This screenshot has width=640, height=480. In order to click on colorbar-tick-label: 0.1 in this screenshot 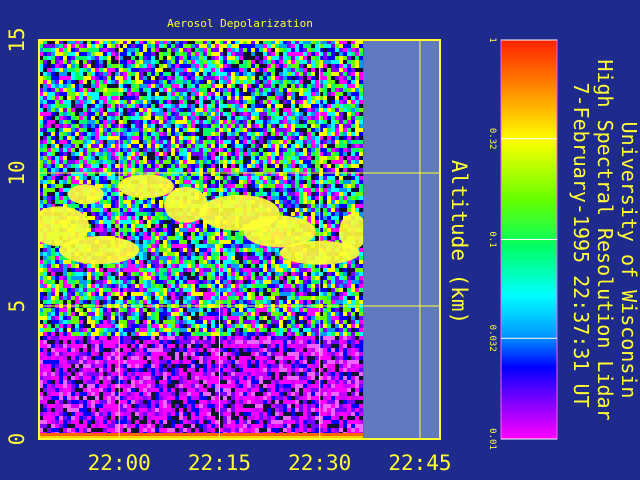, I will do `click(492, 239)`.